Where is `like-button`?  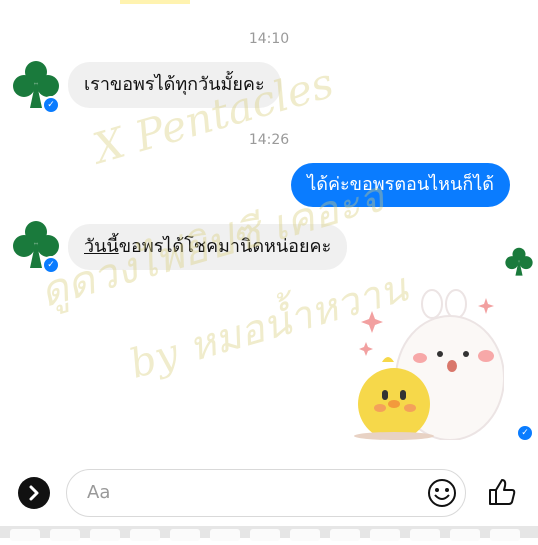 like-button is located at coordinates (502, 492).